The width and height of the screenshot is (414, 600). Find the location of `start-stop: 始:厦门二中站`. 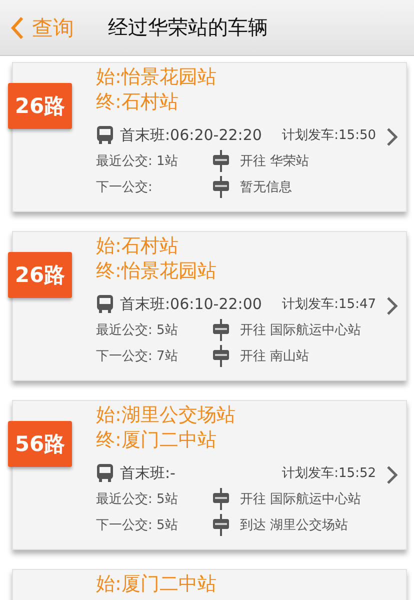

start-stop: 始:厦门二中站 is located at coordinates (157, 584).